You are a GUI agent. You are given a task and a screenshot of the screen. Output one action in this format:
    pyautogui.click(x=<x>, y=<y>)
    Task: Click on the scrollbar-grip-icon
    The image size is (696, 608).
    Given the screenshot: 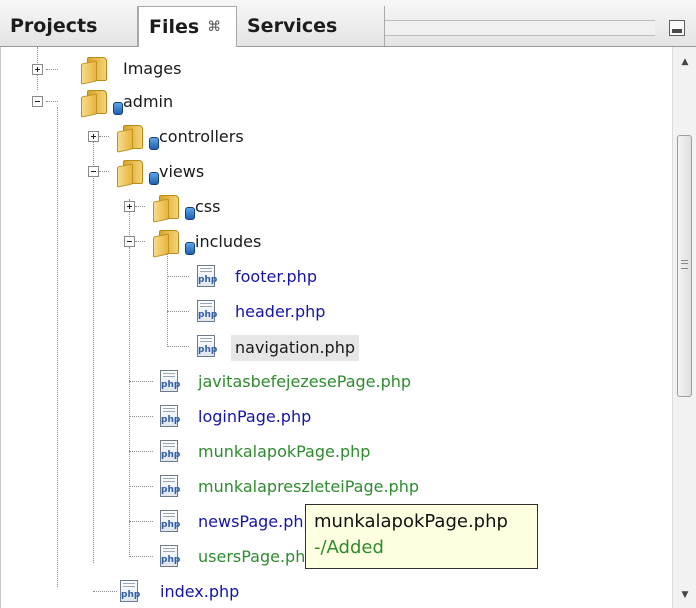 What is the action you would take?
    pyautogui.click(x=684, y=264)
    